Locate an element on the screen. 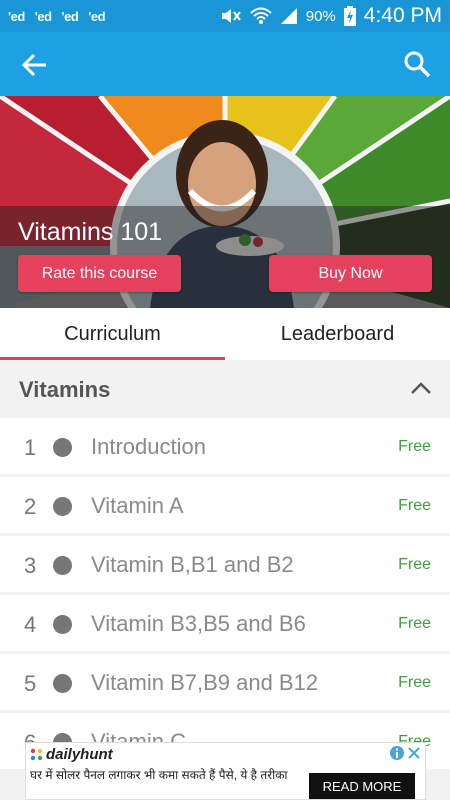 This screenshot has width=450, height=800. status-bar: 'ed 'ed 'ed 'ed 90% 4:40 PM is located at coordinates (225, 16).